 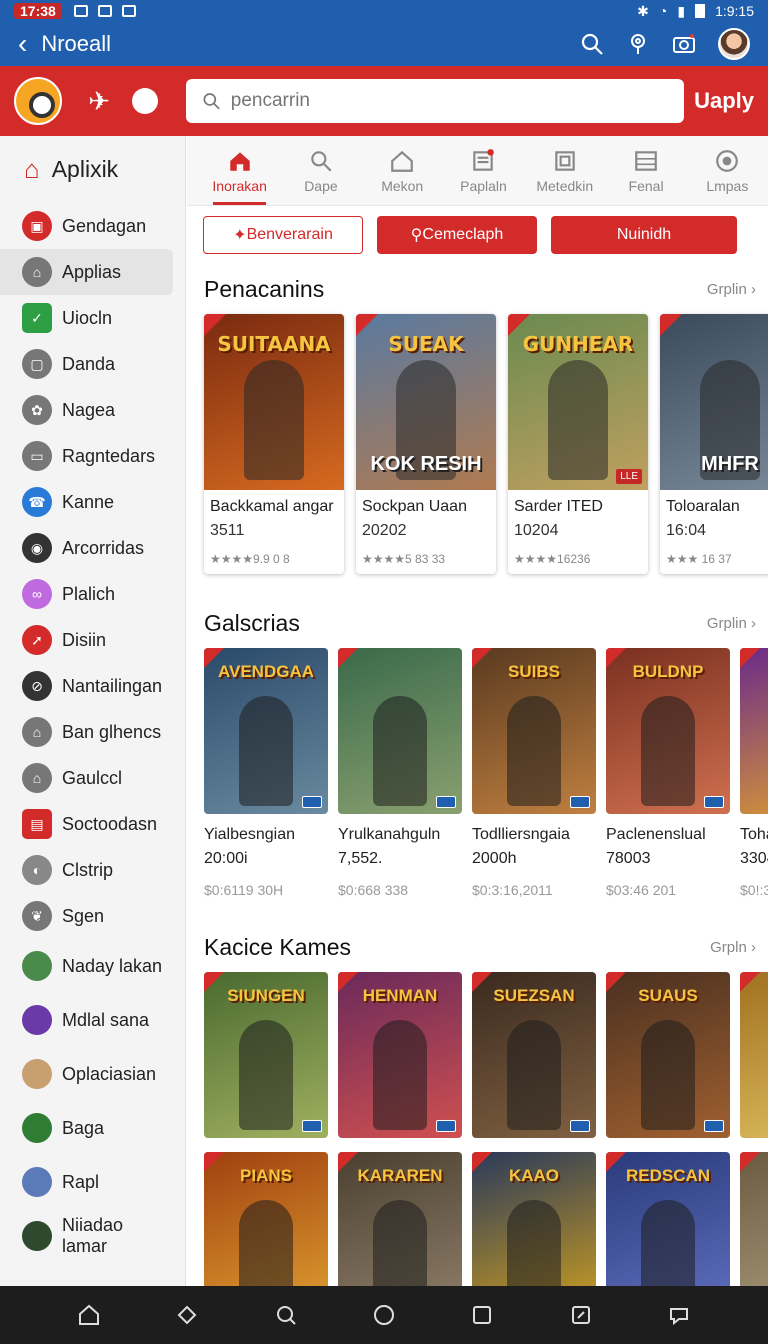 I want to click on card-info: Toloaralan 16:04 ★★★ 16 37, so click(x=714, y=532).